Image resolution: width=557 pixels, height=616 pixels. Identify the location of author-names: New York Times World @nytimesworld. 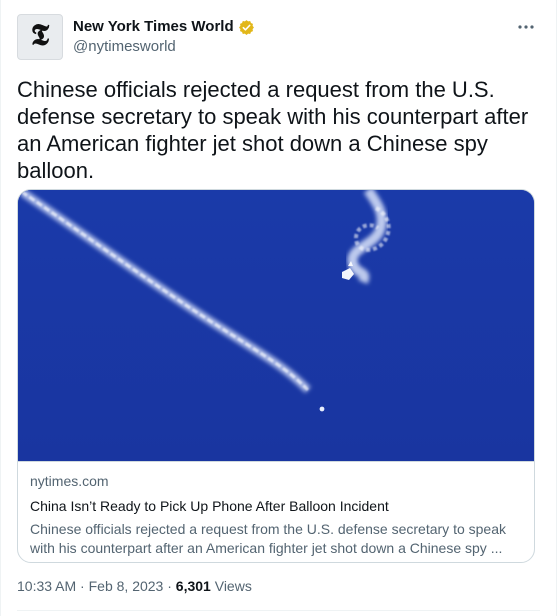
(164, 37).